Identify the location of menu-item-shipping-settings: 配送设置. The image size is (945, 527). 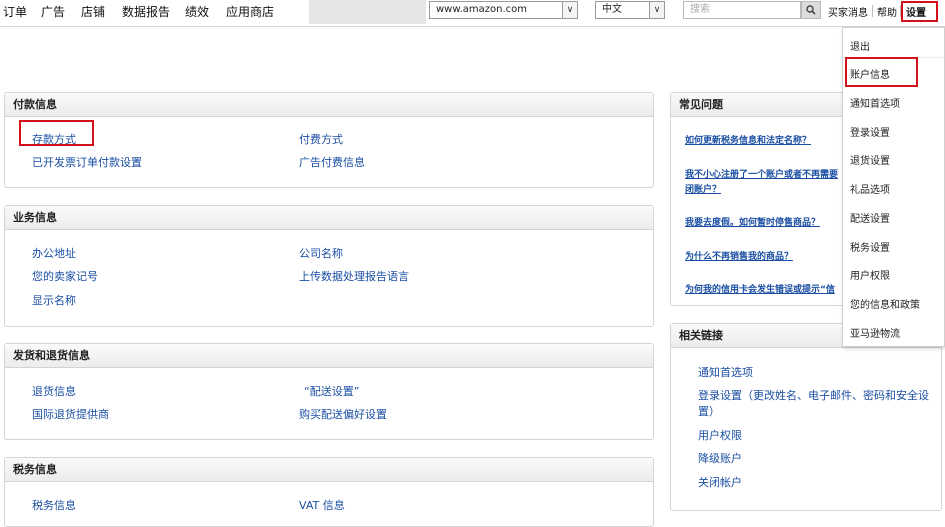
(870, 217).